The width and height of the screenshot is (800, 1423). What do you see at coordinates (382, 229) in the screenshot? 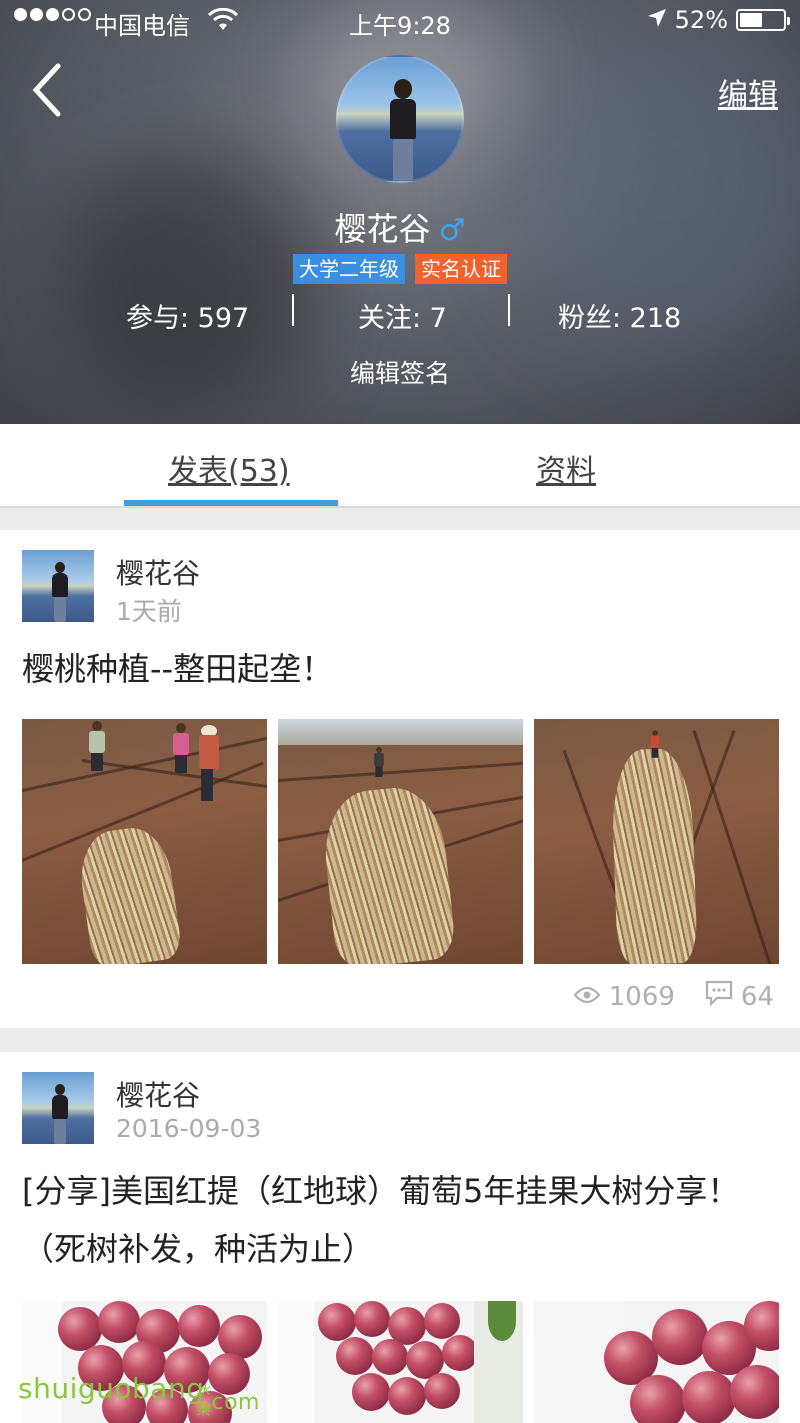
I see `username: 樱花谷` at bounding box center [382, 229].